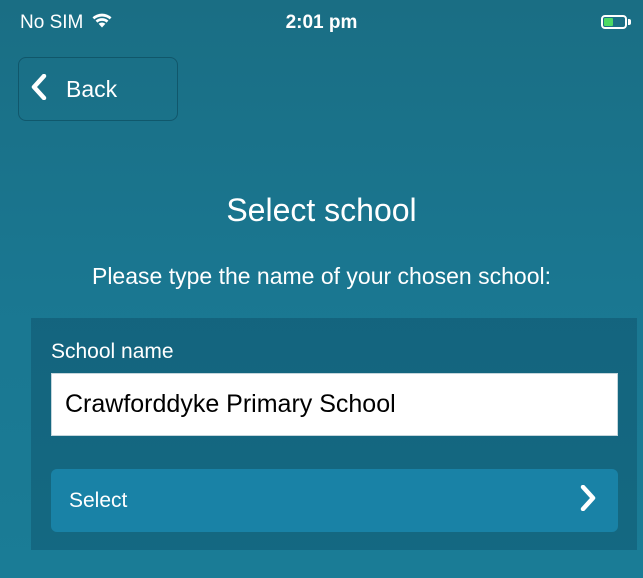  I want to click on school-name-label: School name, so click(112, 351).